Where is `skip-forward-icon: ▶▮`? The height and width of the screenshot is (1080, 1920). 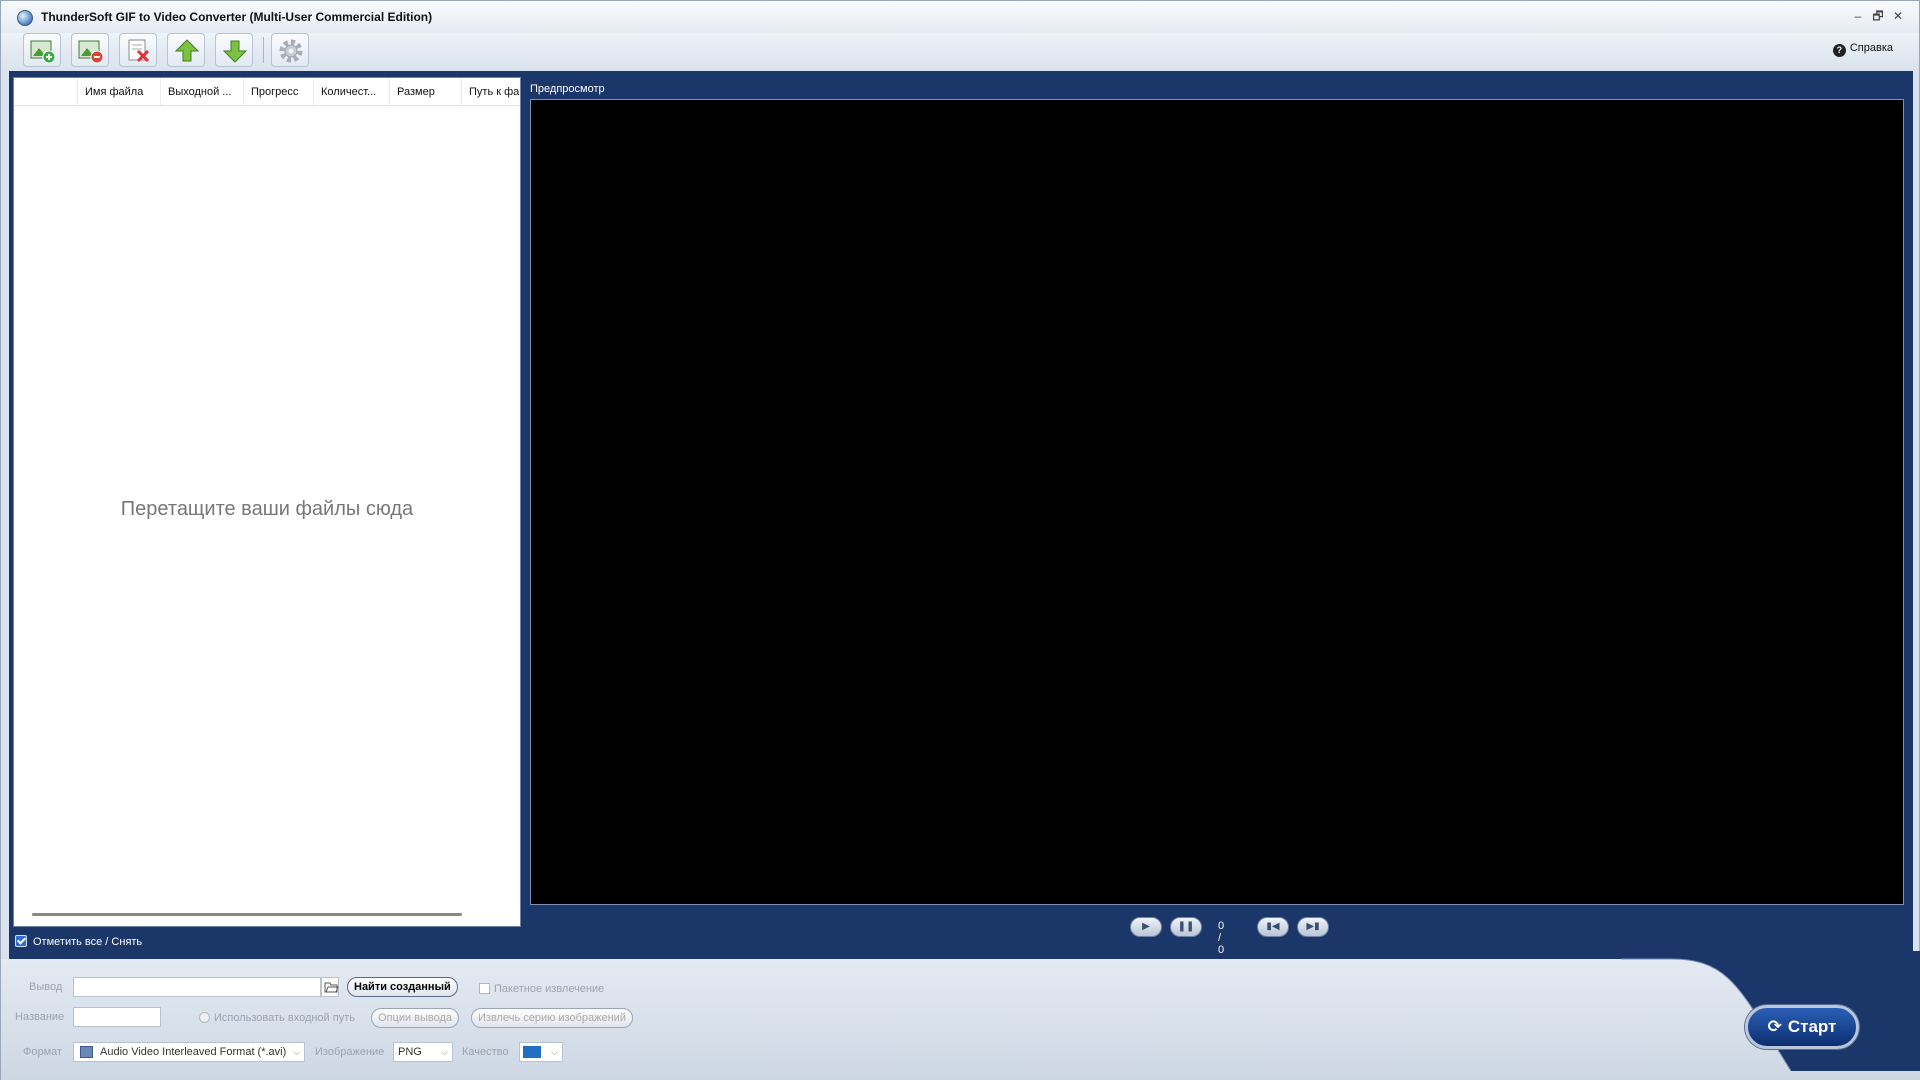
skip-forward-icon: ▶▮ is located at coordinates (1313, 926).